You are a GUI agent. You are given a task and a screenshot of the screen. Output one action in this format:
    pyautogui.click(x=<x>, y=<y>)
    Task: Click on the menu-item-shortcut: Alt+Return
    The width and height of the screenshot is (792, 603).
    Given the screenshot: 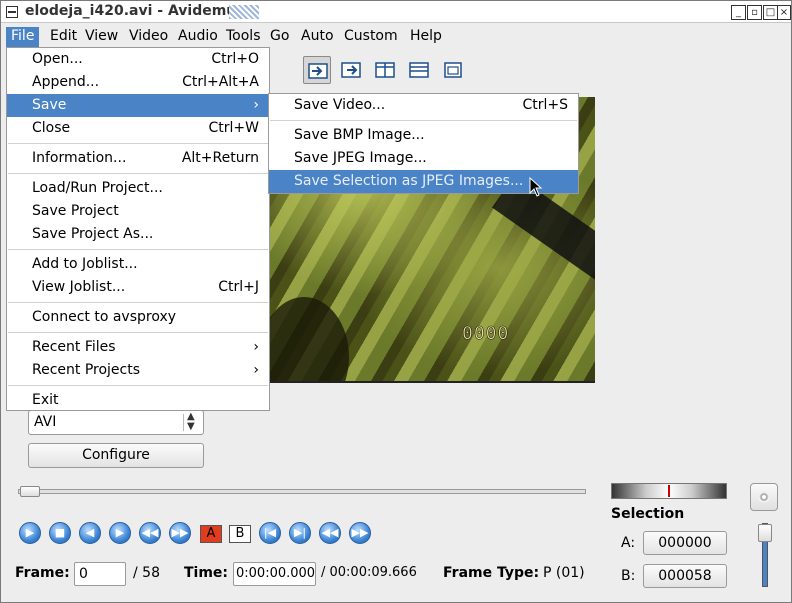 What is the action you would take?
    pyautogui.click(x=220, y=158)
    